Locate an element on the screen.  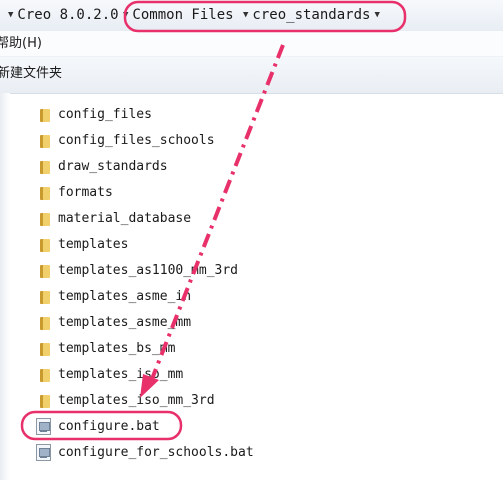
new-folder-button: 新建文件夹 is located at coordinates (31, 74).